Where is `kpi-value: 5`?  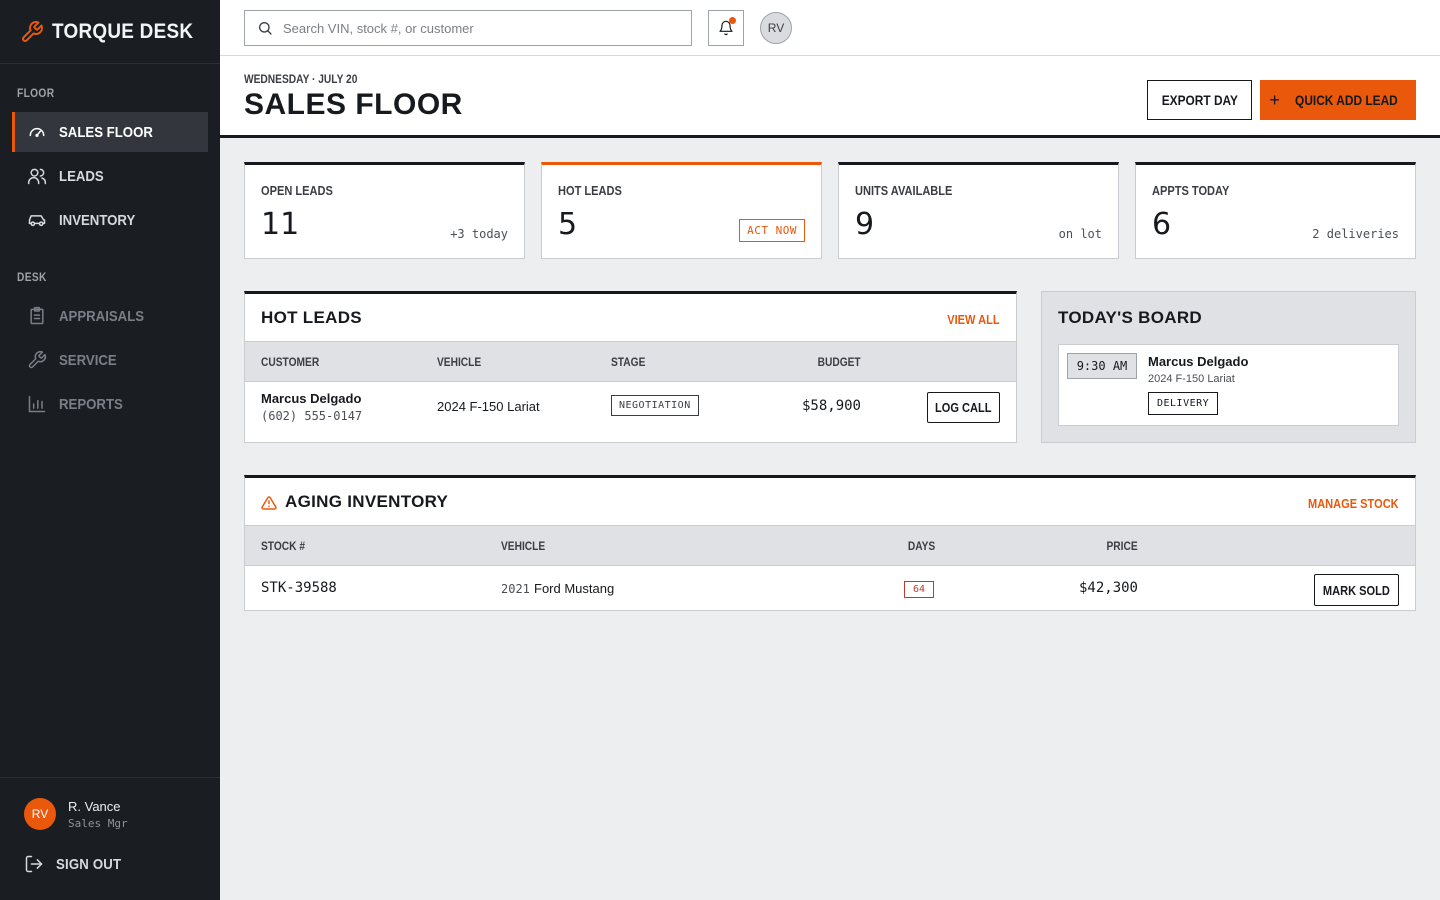
kpi-value: 5 is located at coordinates (568, 224).